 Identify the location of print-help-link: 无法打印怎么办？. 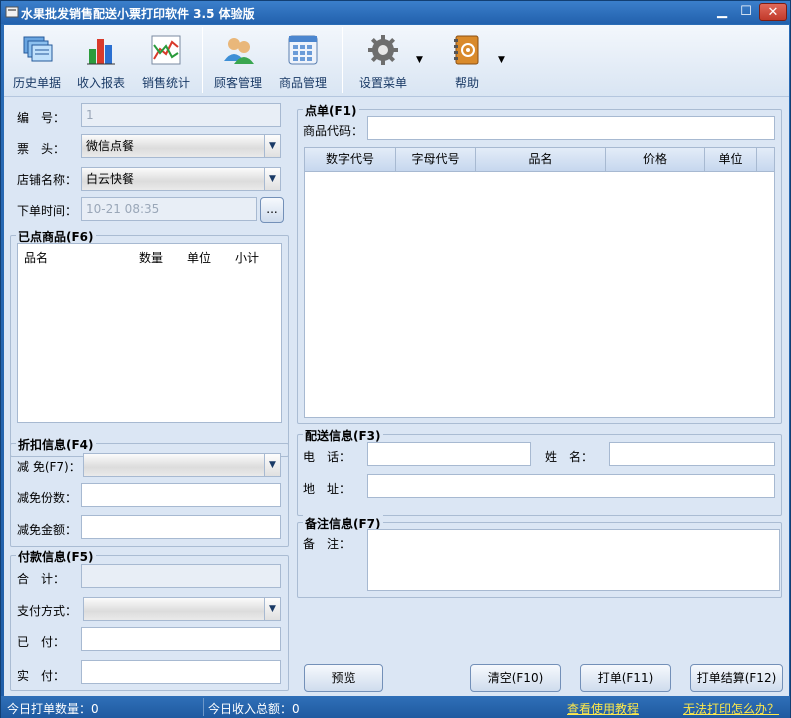
(731, 708).